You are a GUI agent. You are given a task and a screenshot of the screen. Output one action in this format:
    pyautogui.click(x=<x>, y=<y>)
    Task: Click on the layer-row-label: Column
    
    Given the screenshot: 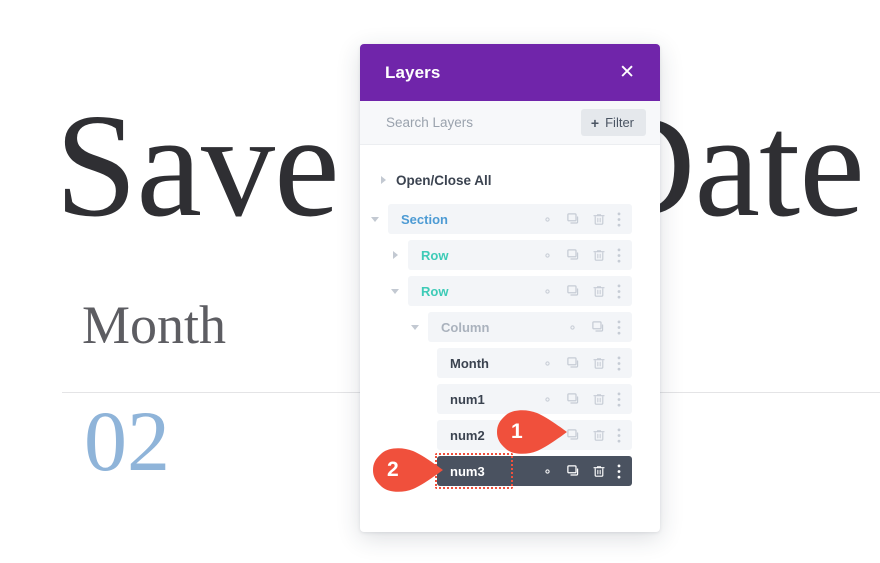 What is the action you would take?
    pyautogui.click(x=465, y=327)
    